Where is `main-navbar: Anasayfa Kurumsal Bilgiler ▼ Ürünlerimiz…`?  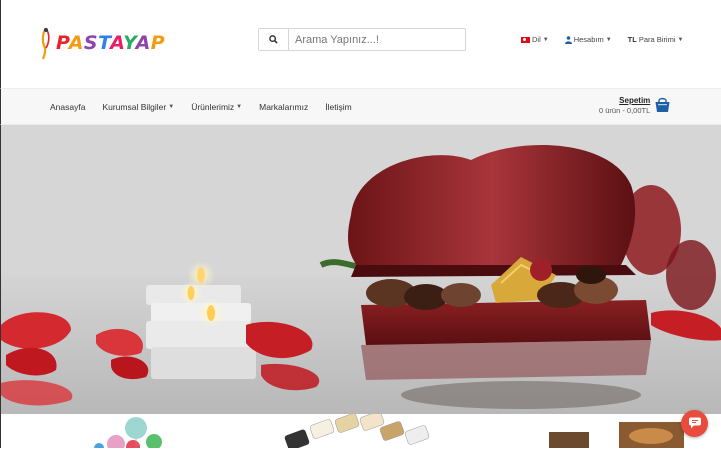 main-navbar: Anasayfa Kurumsal Bilgiler ▼ Ürünlerimiz… is located at coordinates (360, 106).